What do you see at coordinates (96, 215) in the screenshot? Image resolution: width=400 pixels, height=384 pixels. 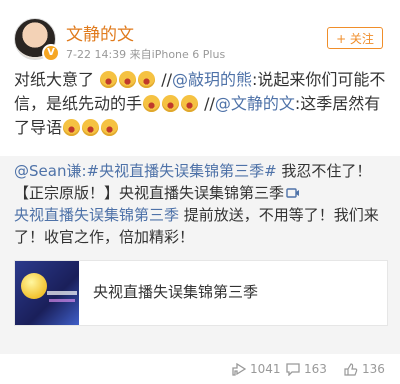 I see `topic-link: 央视直播失误集锦第三季` at bounding box center [96, 215].